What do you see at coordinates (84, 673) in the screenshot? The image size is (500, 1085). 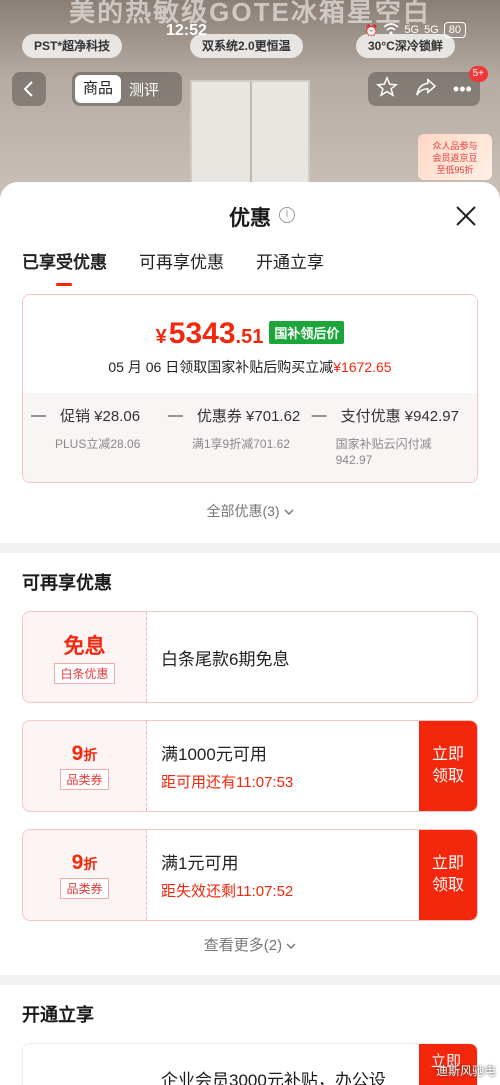 I see `coupon-type-label: 白条优惠` at bounding box center [84, 673].